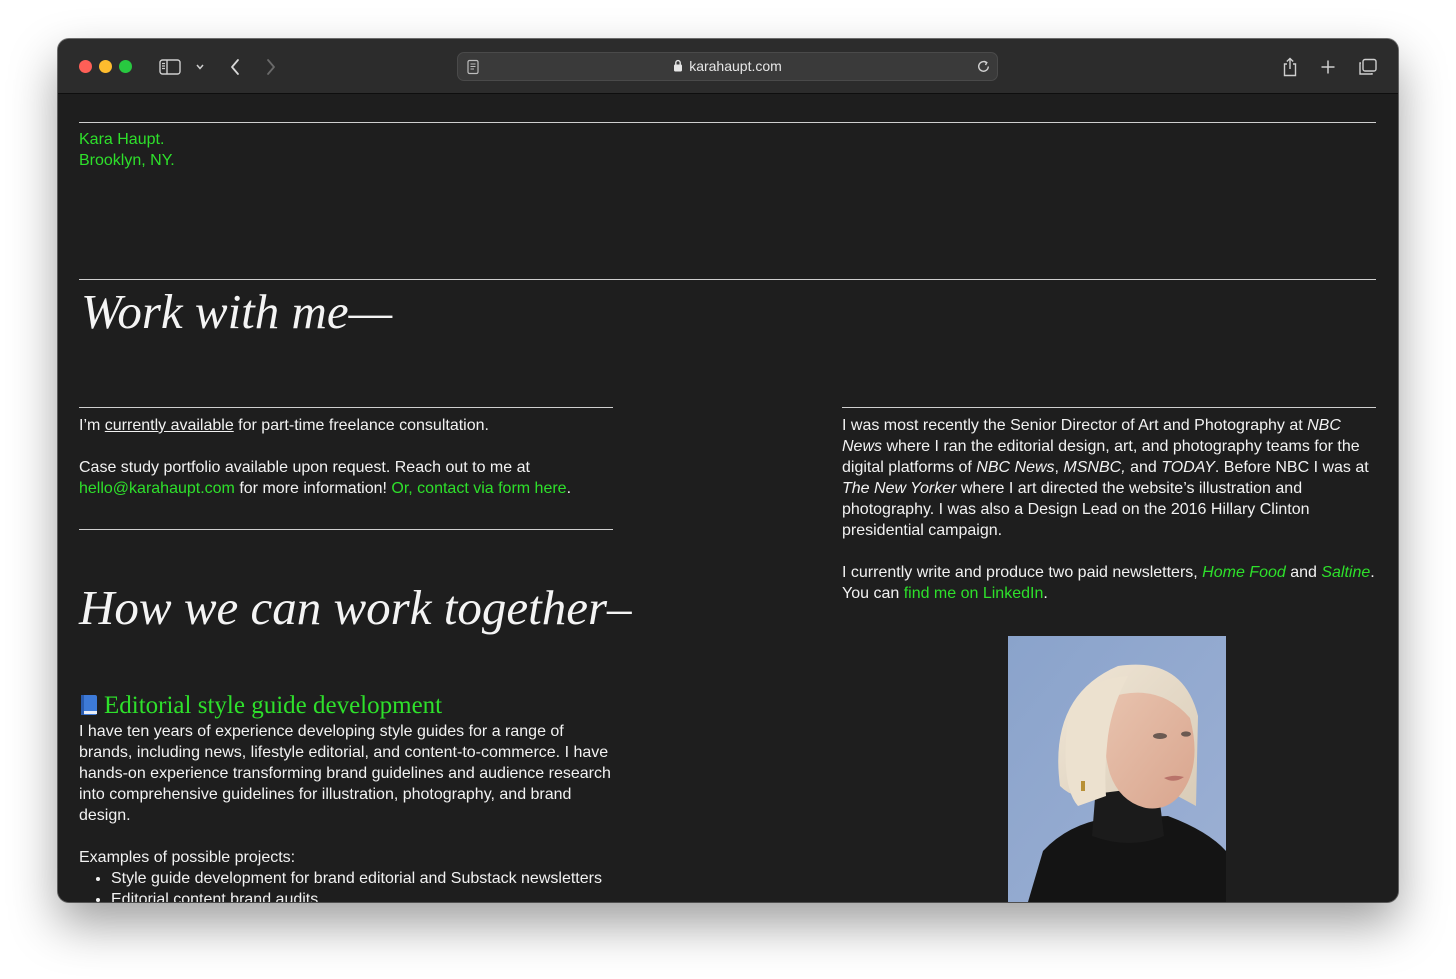 The width and height of the screenshot is (1456, 979). Describe the element at coordinates (355, 607) in the screenshot. I see `how-we-work-heading: How we can work together–` at that location.